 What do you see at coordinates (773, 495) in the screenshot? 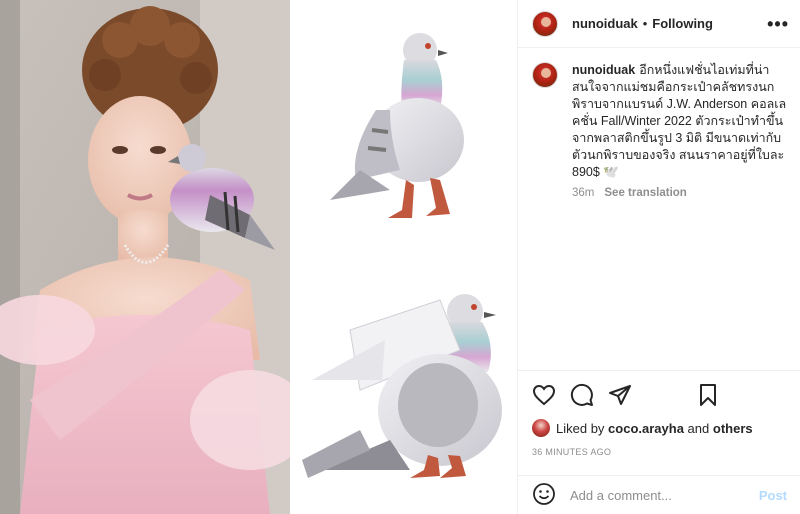
I see `post-comment-button: Post` at bounding box center [773, 495].